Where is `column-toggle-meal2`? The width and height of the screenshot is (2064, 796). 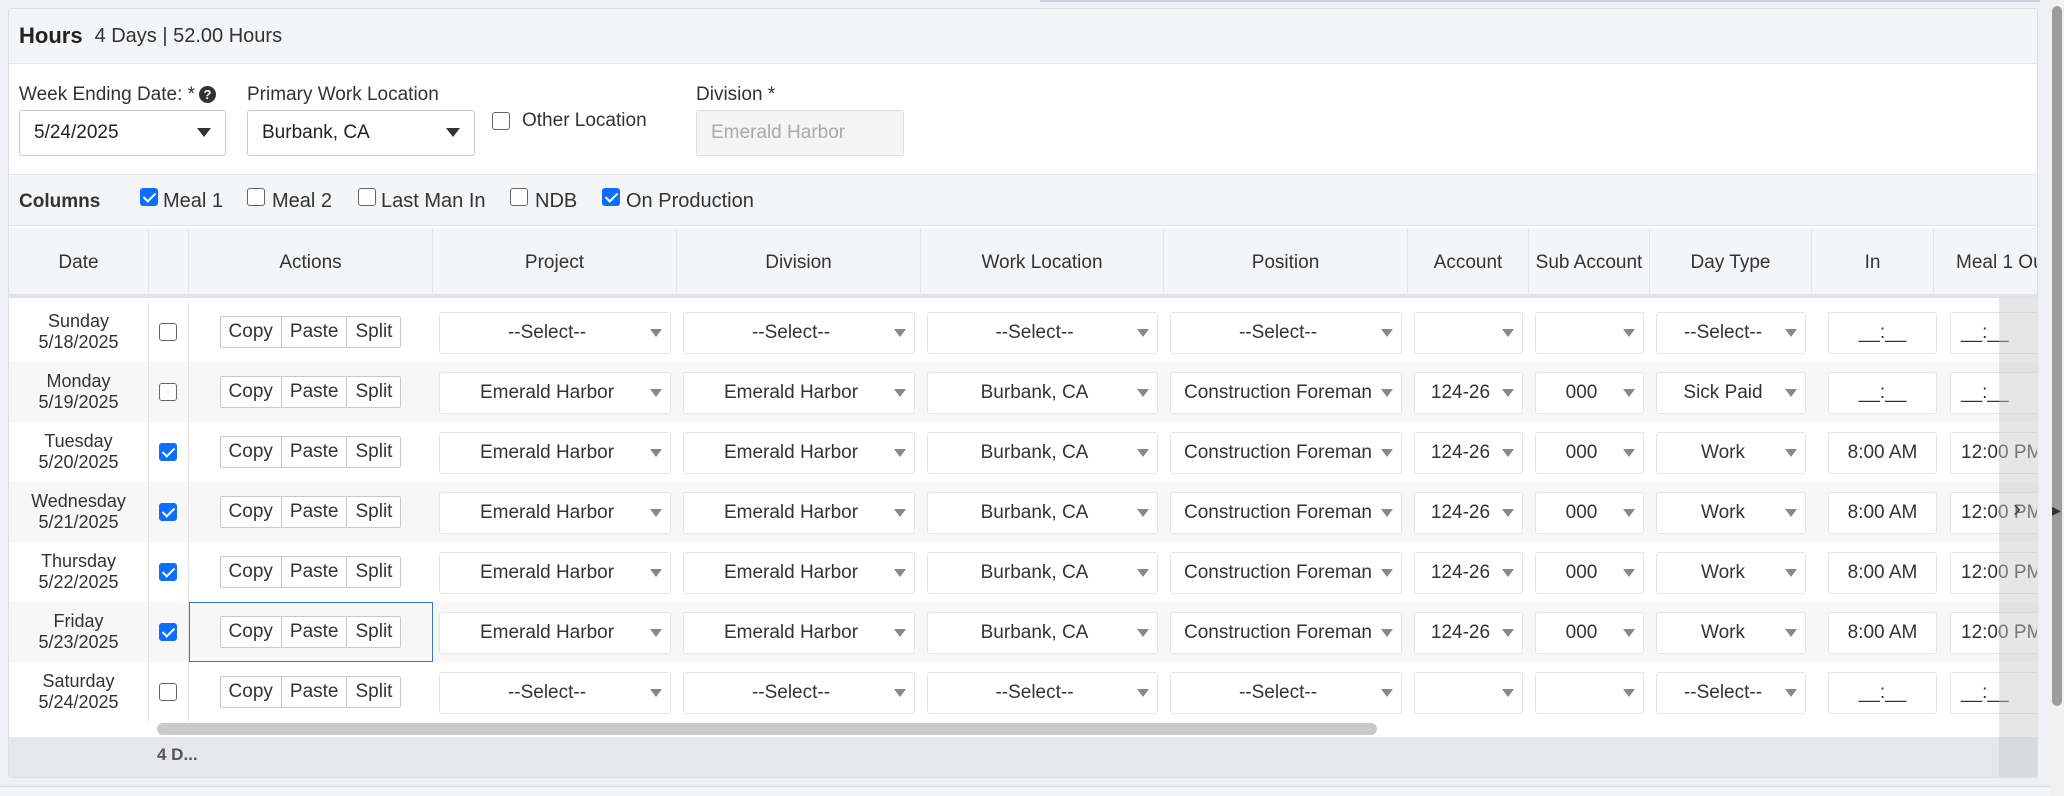
column-toggle-meal2 is located at coordinates (256, 197).